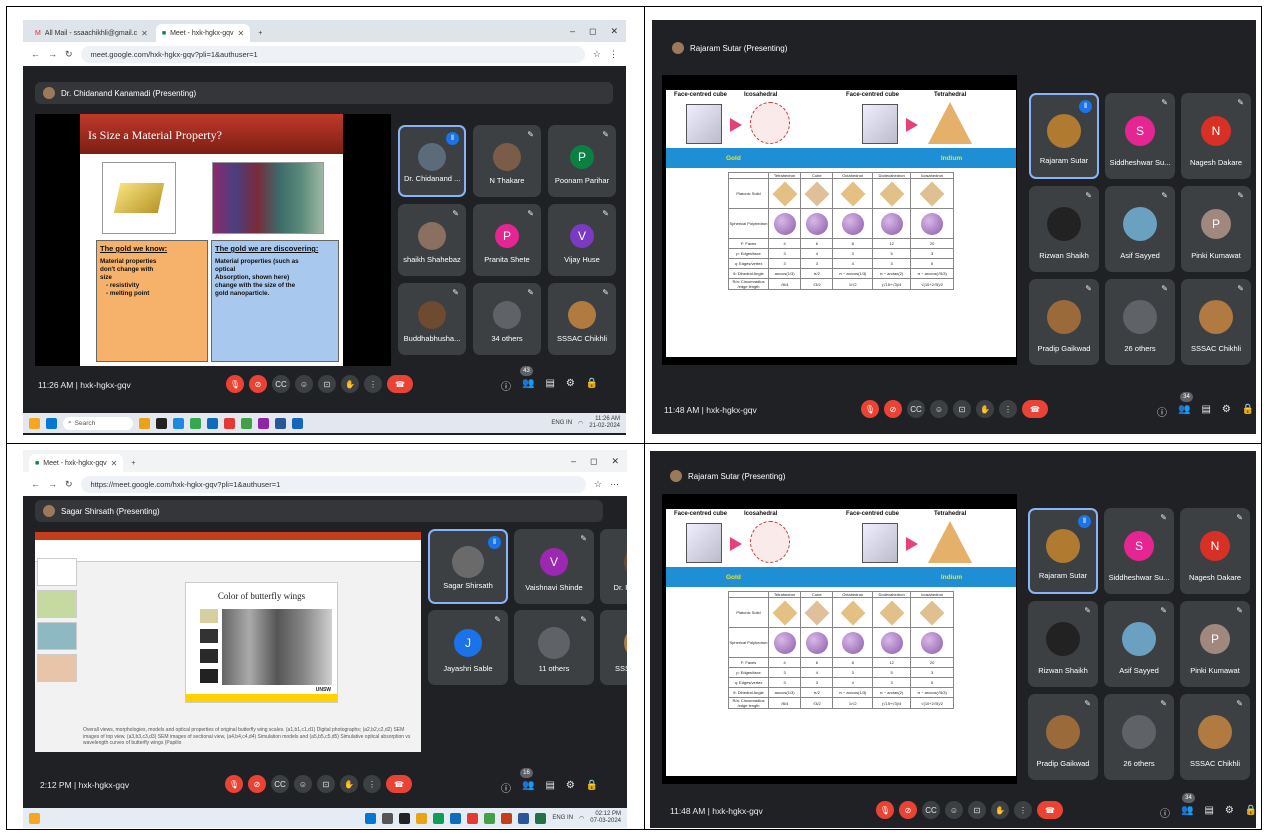 The height and width of the screenshot is (834, 1268). What do you see at coordinates (554, 566) in the screenshot?
I see `participant-tile: V Vaishnavi Shinde ✎` at bounding box center [554, 566].